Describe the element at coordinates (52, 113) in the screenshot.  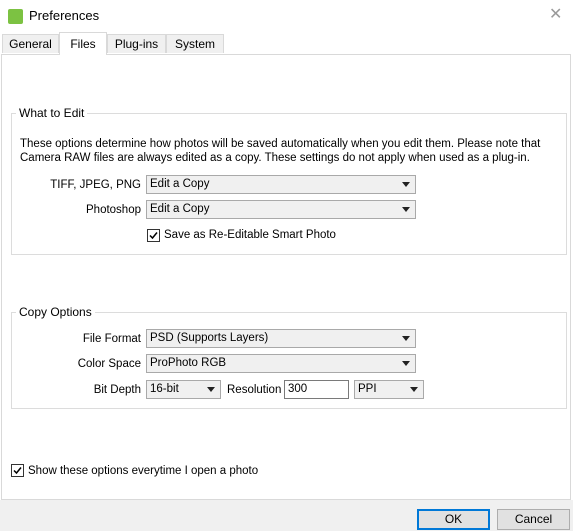
I see `what-to-edit-title: What to Edit` at that location.